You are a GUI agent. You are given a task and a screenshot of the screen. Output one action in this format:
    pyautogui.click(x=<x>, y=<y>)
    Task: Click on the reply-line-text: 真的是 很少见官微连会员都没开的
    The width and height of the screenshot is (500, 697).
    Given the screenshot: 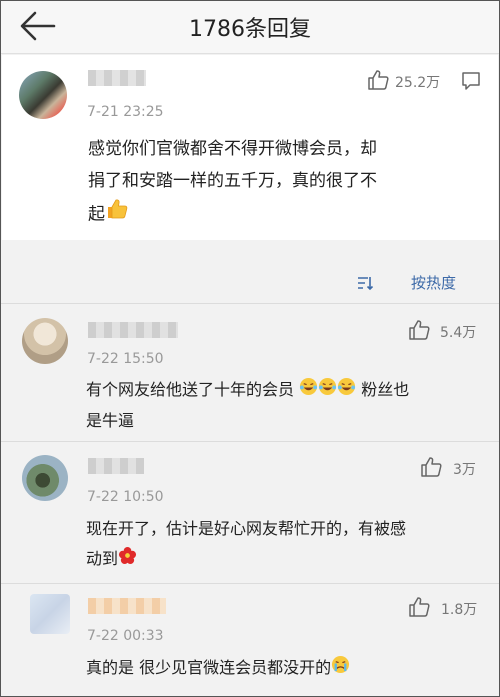 What is the action you would take?
    pyautogui.click(x=209, y=667)
    